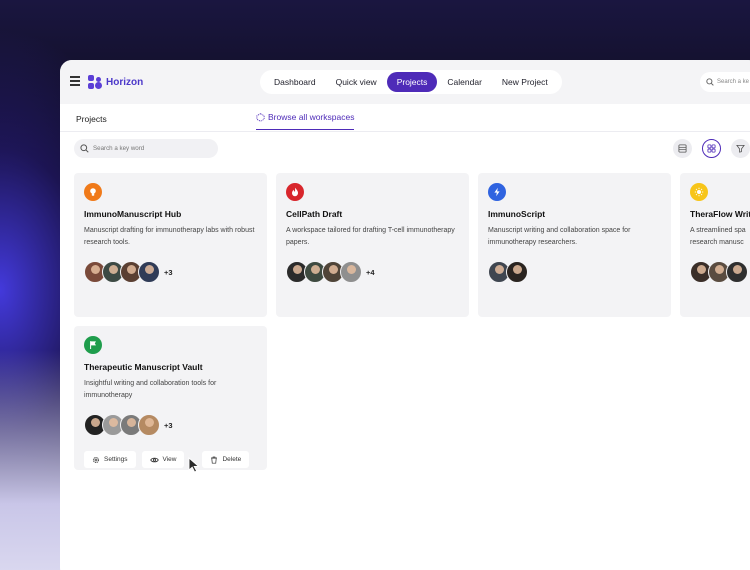 This screenshot has width=750, height=570. I want to click on card-title: Therapeutic Manuscript Vault, so click(143, 367).